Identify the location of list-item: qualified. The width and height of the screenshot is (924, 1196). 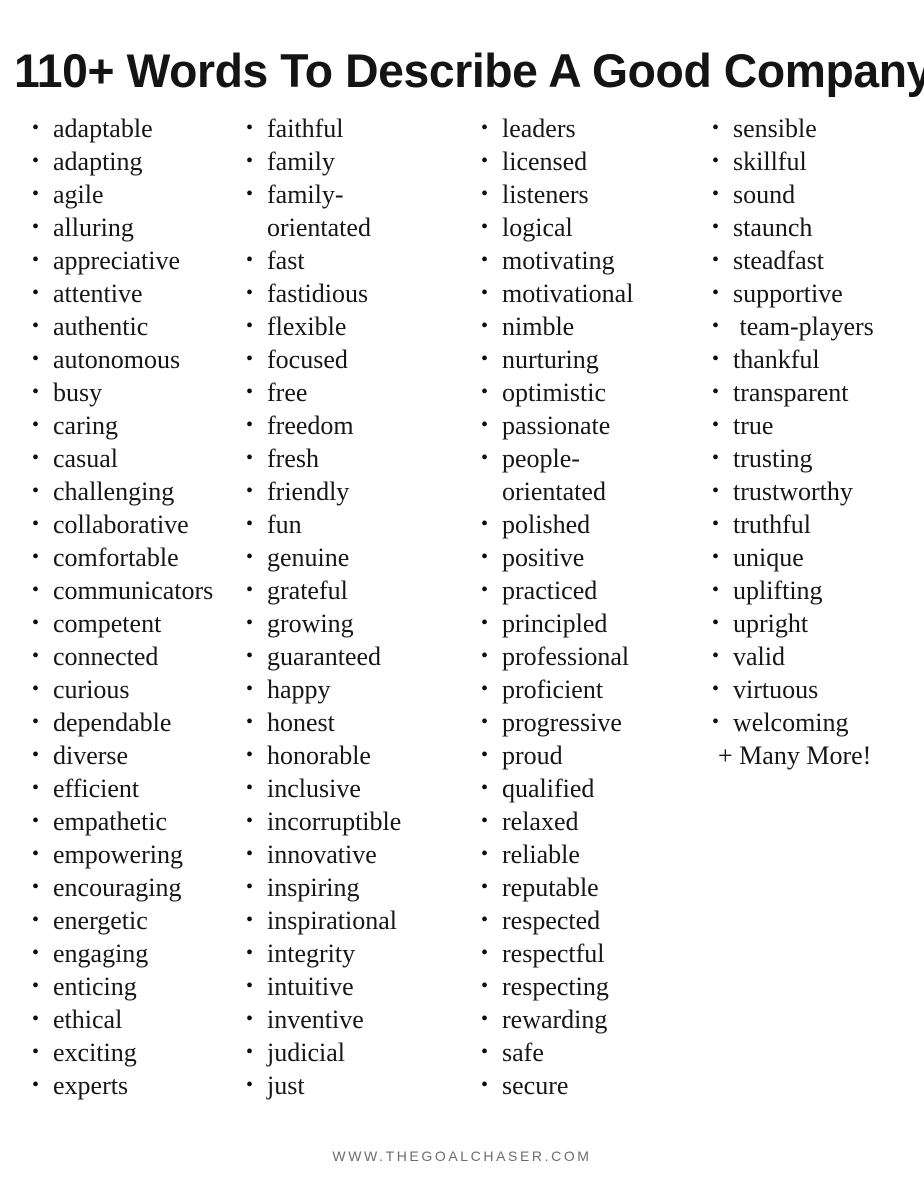
(588, 788).